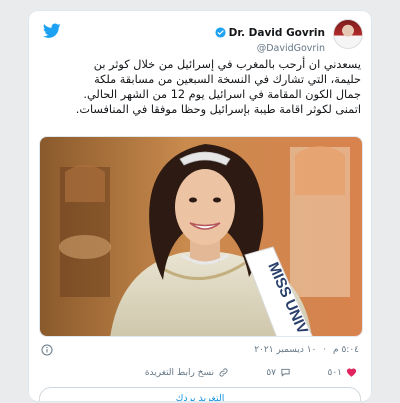 This screenshot has height=403, width=400. I want to click on author-avatar, so click(348, 34).